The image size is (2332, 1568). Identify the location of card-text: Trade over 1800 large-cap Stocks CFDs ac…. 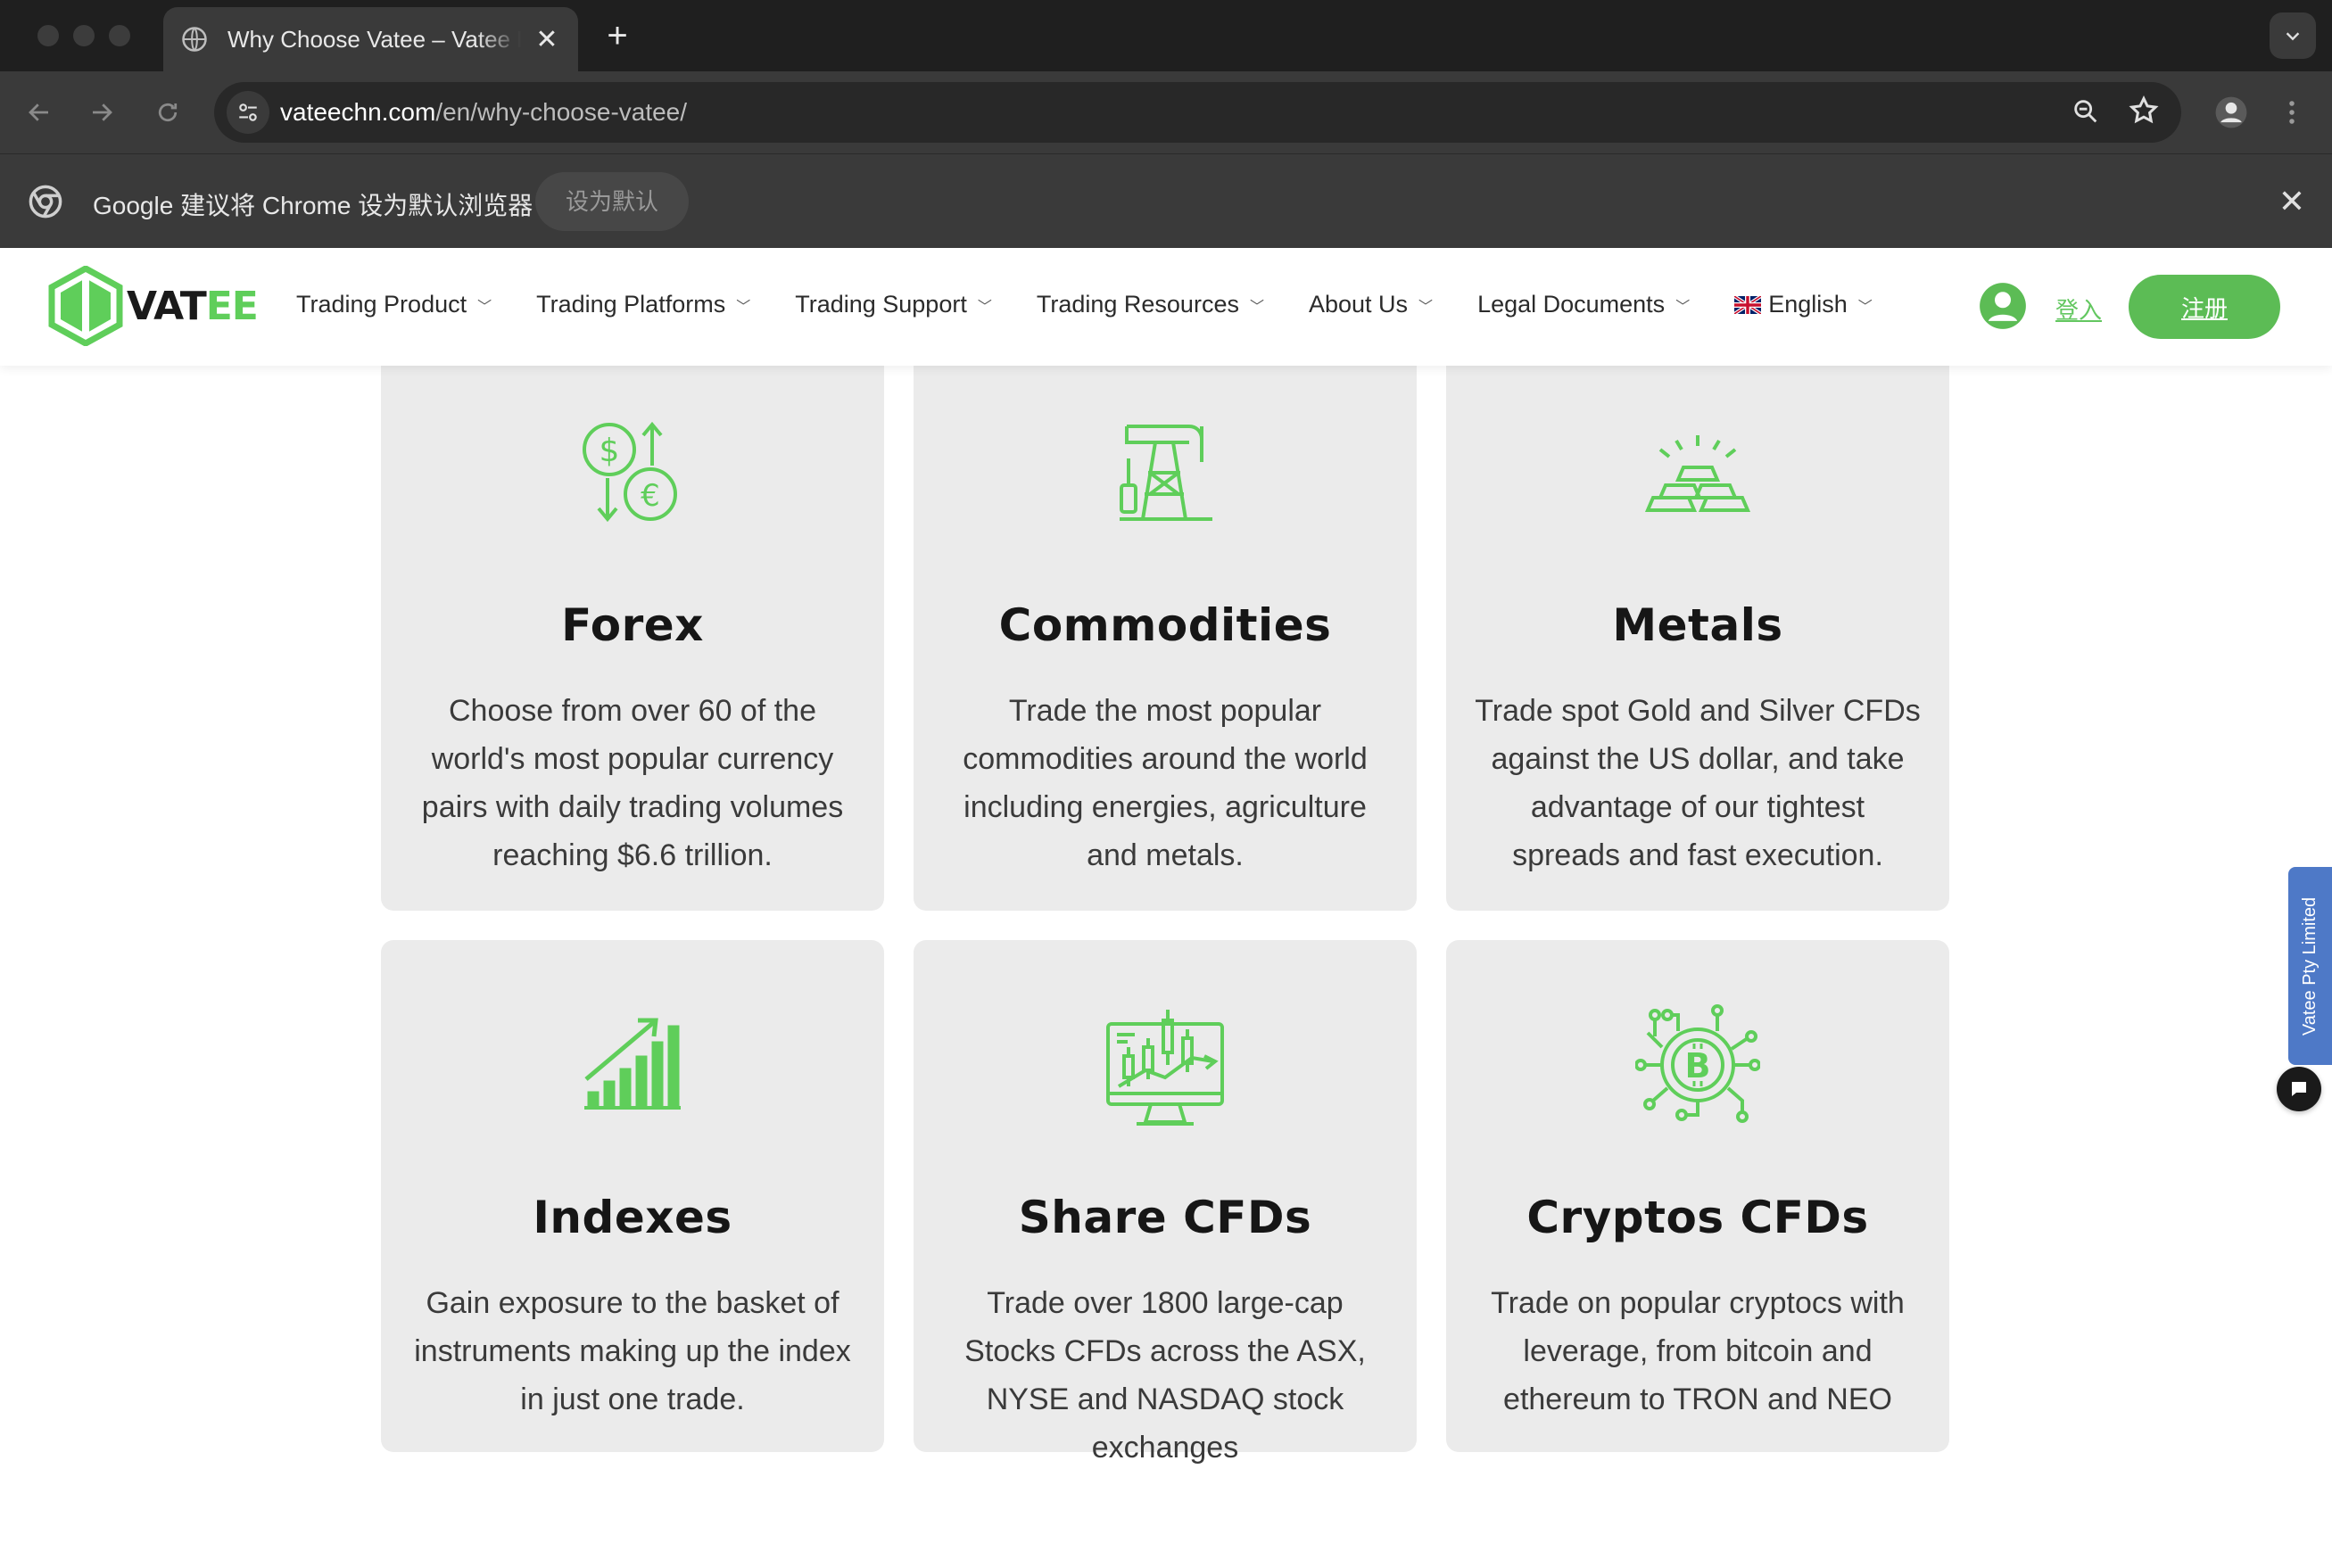
(1165, 1375).